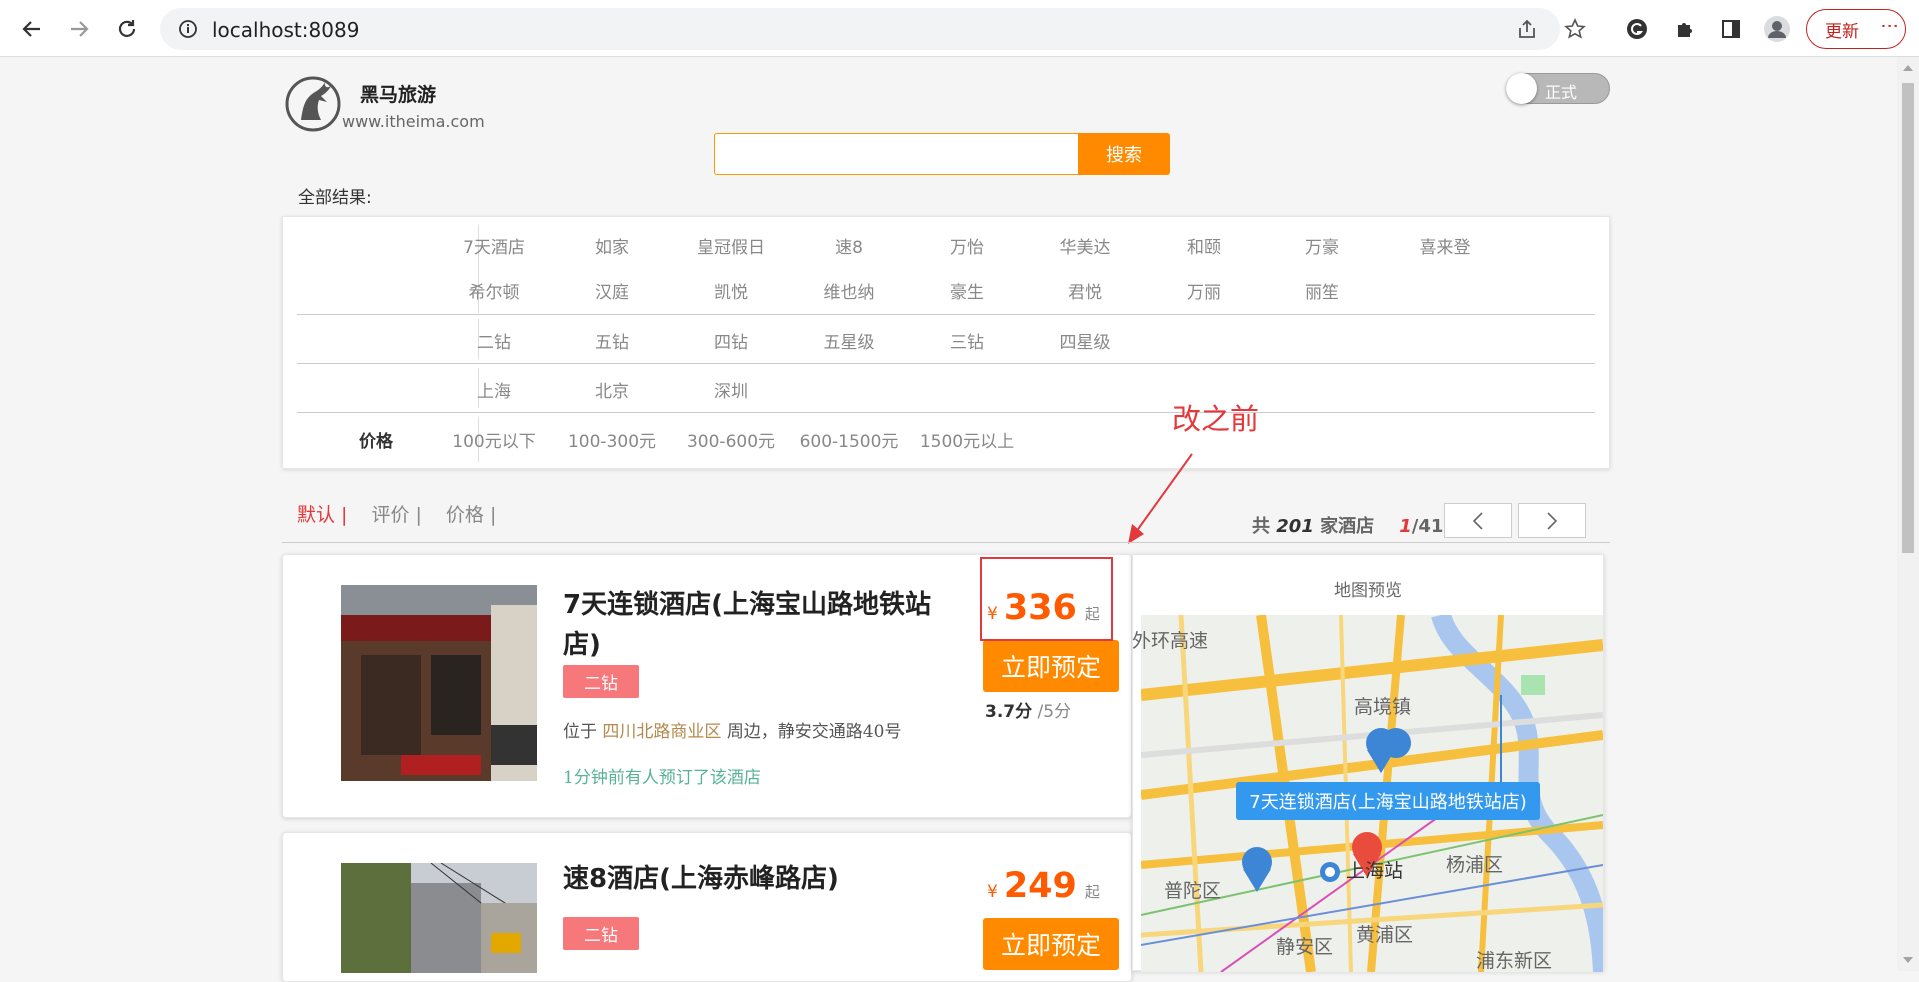 The image size is (1919, 982). I want to click on extension-grammar-icon, so click(1637, 29).